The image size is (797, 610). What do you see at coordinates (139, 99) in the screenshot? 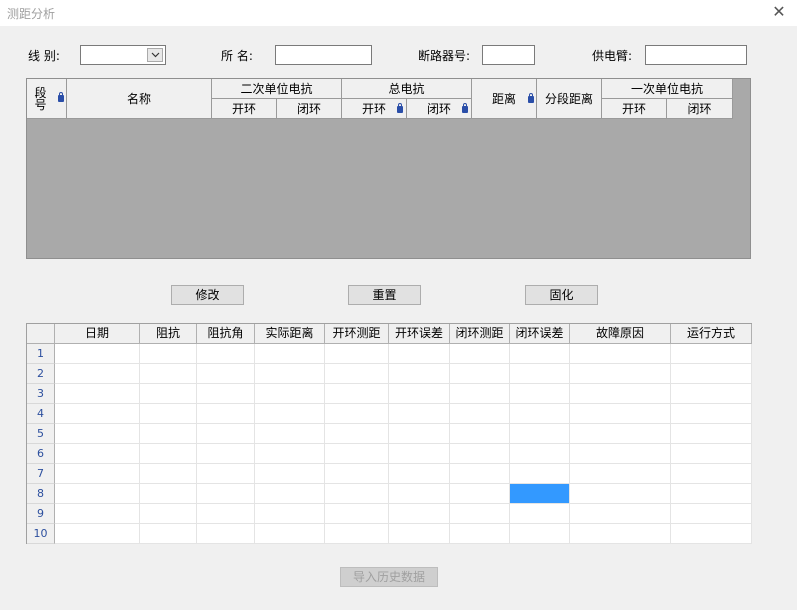
I see `header-name: 名称` at bounding box center [139, 99].